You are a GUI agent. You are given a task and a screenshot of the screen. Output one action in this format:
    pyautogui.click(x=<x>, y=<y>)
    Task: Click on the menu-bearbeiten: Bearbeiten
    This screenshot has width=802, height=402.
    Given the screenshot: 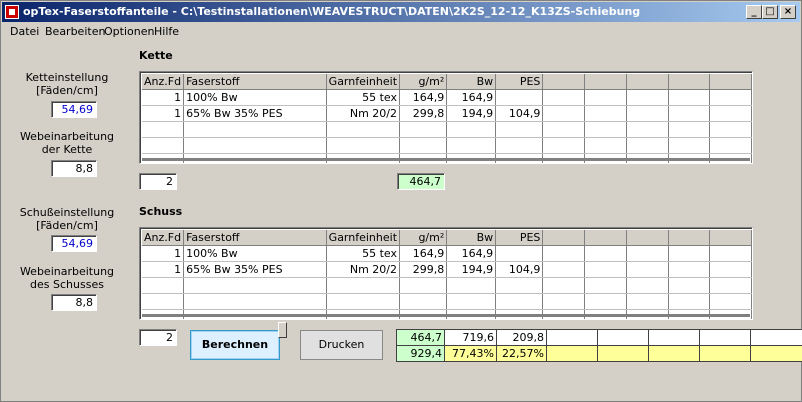 What is the action you would take?
    pyautogui.click(x=75, y=31)
    